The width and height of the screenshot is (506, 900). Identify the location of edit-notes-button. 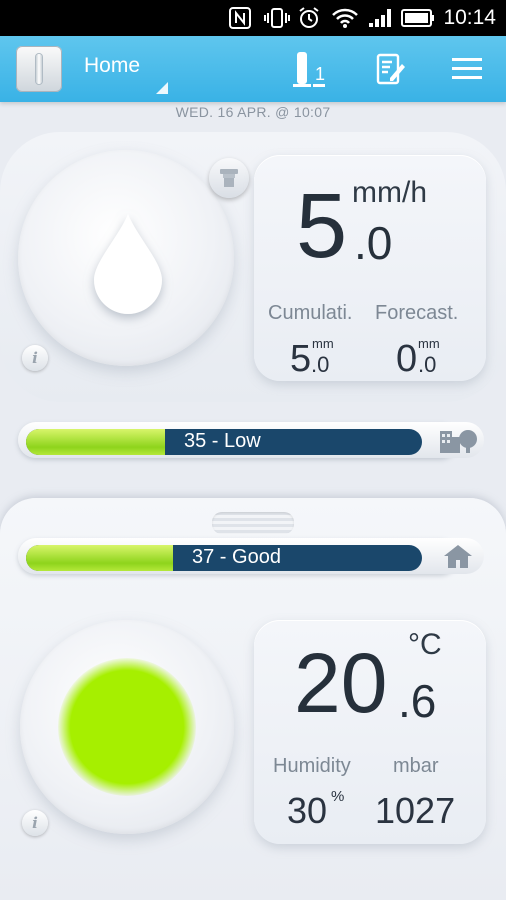
(391, 69).